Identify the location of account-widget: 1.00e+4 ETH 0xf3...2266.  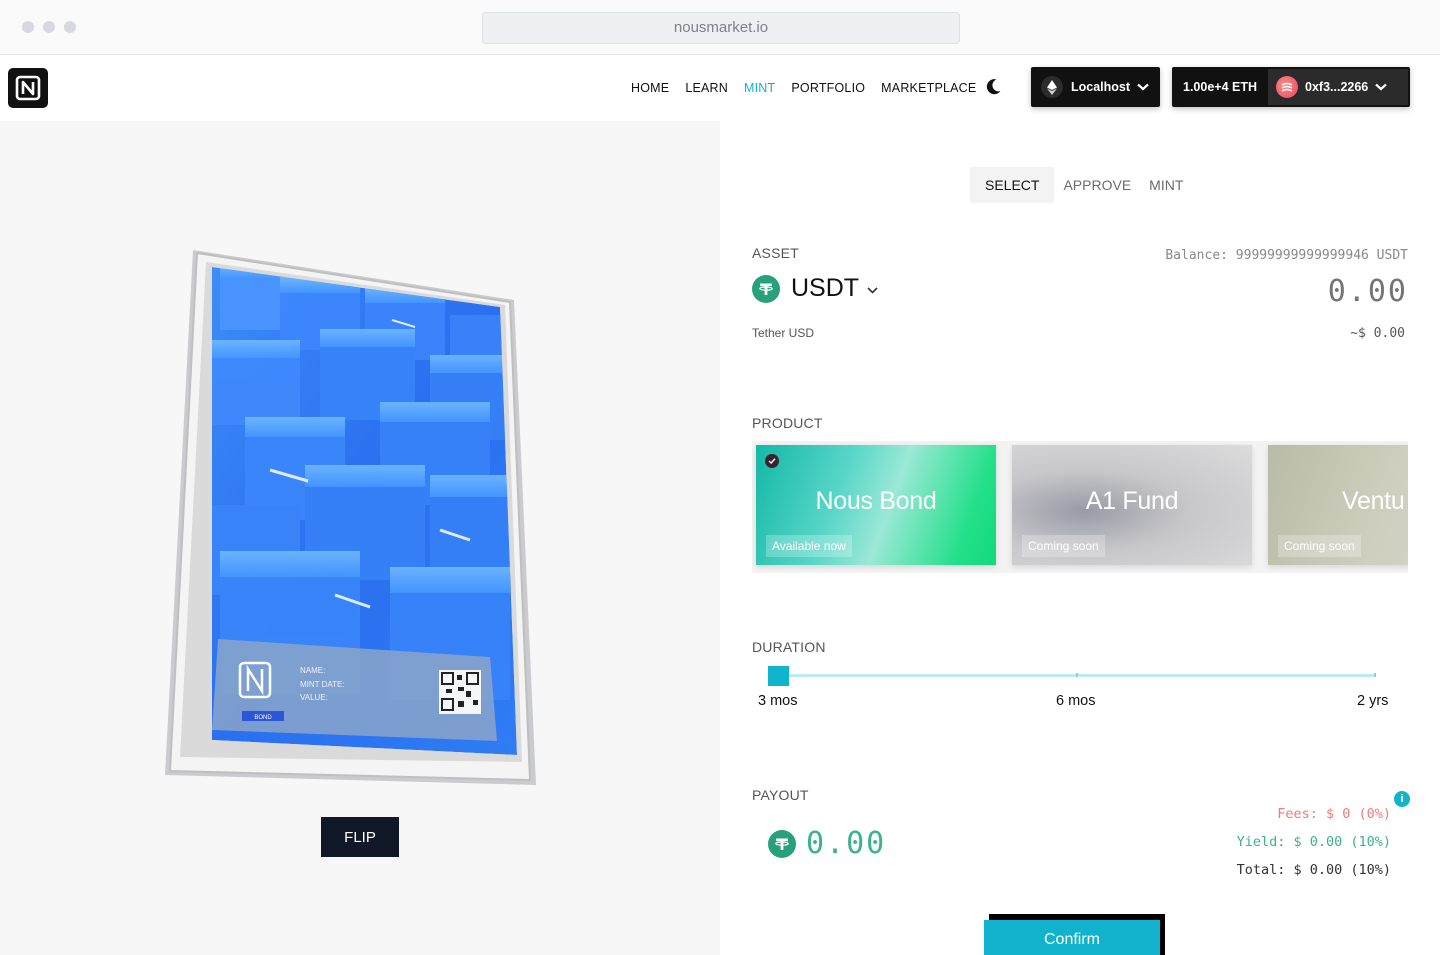
(1291, 87).